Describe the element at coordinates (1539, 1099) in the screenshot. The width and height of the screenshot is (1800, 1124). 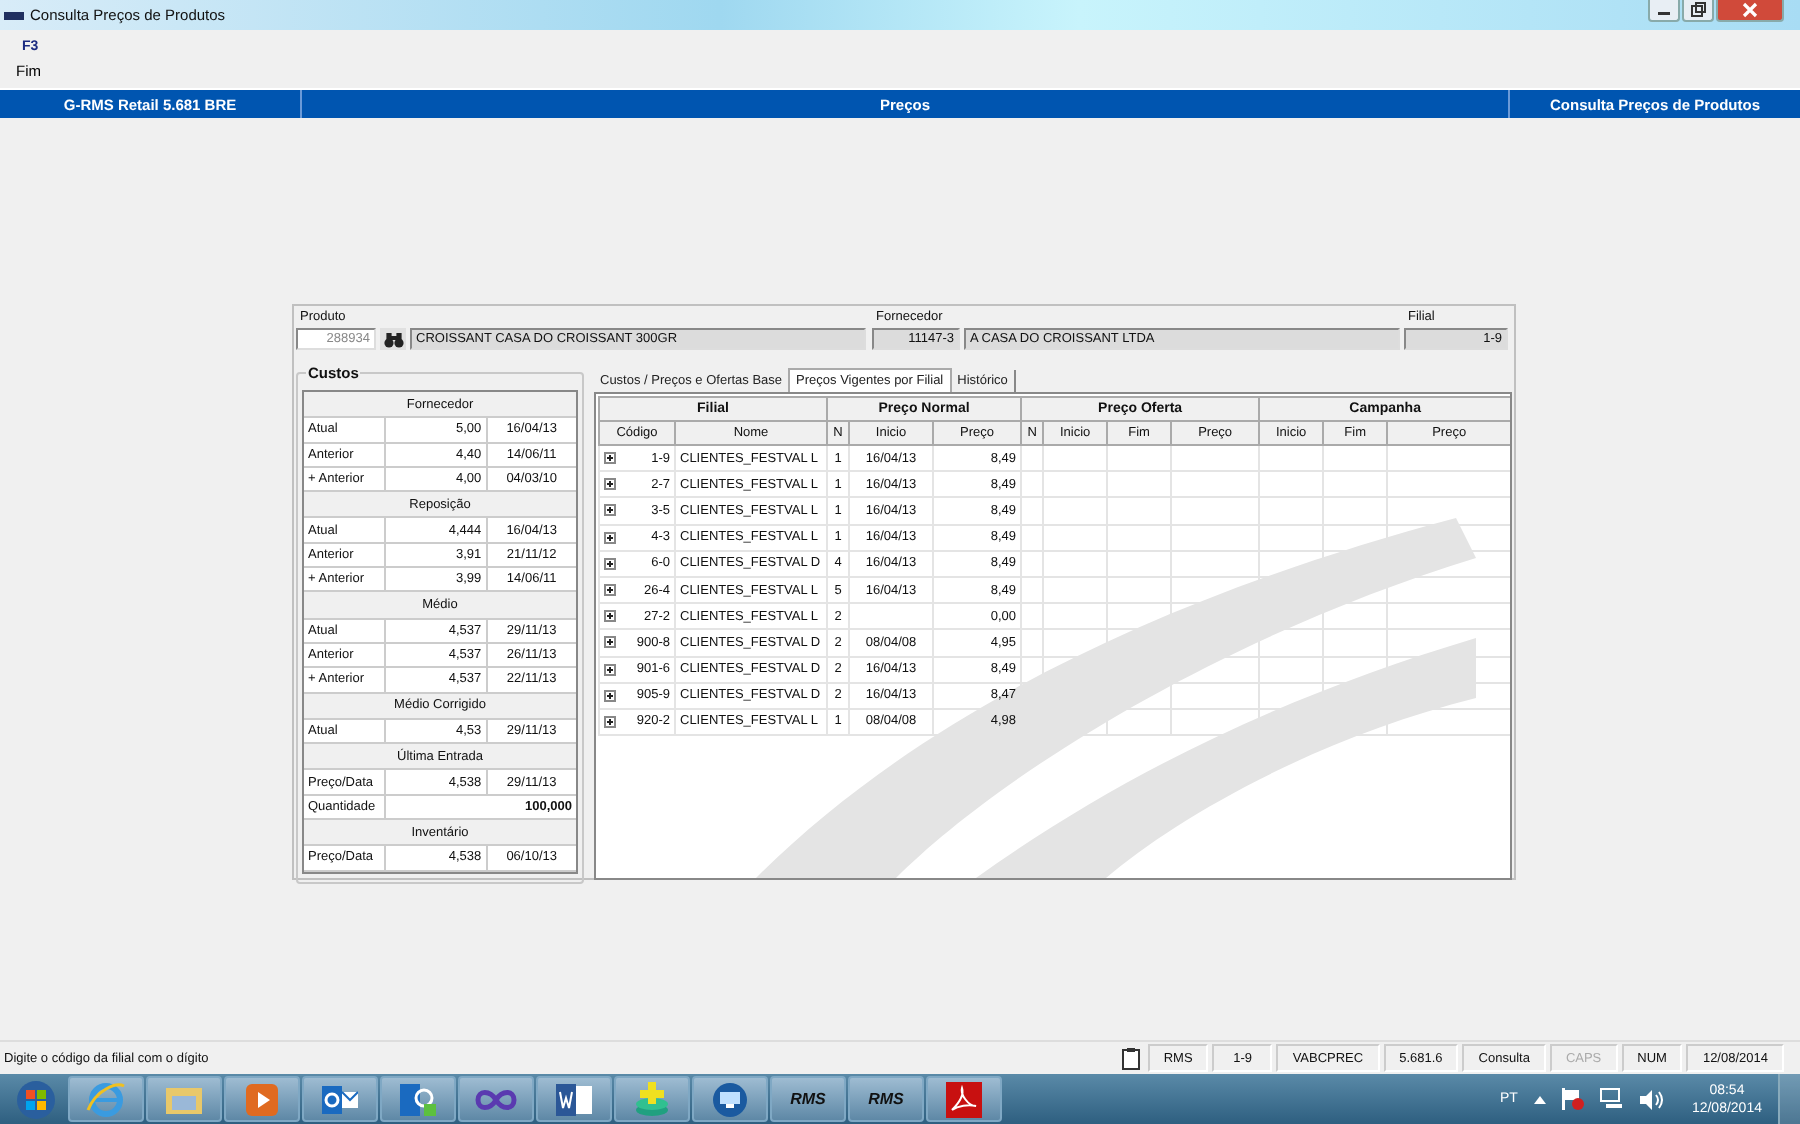
I see `tray-caret-icon` at that location.